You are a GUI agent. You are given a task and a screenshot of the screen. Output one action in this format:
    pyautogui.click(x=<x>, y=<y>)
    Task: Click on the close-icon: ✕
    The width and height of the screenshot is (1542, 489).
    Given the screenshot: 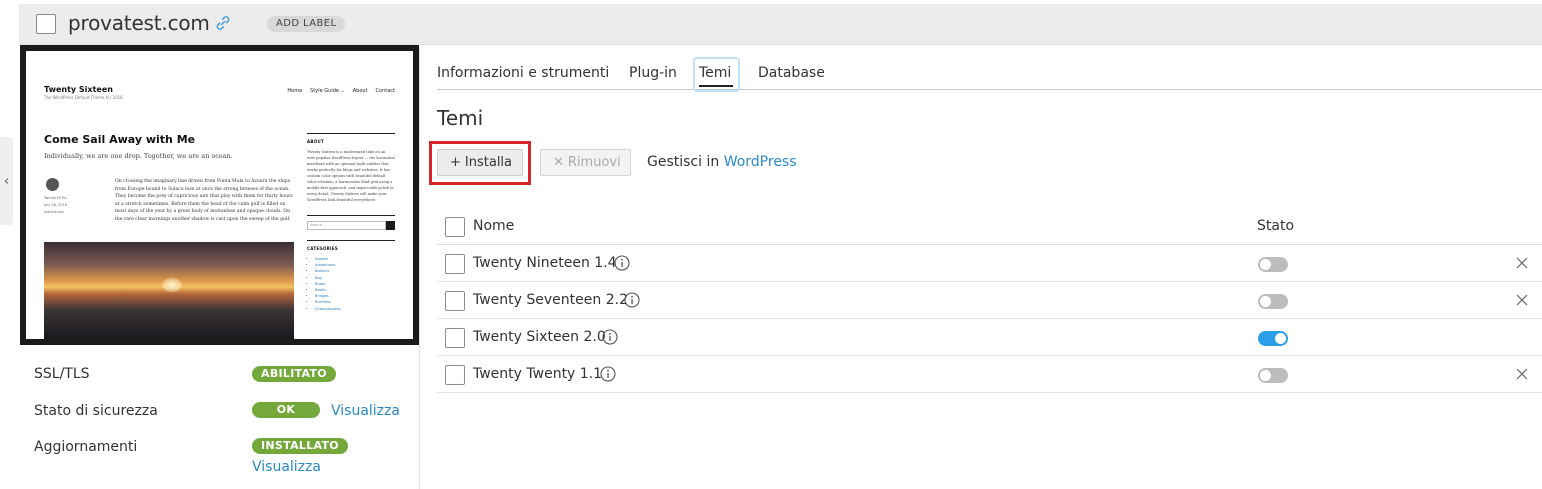 What is the action you would take?
    pyautogui.click(x=558, y=162)
    